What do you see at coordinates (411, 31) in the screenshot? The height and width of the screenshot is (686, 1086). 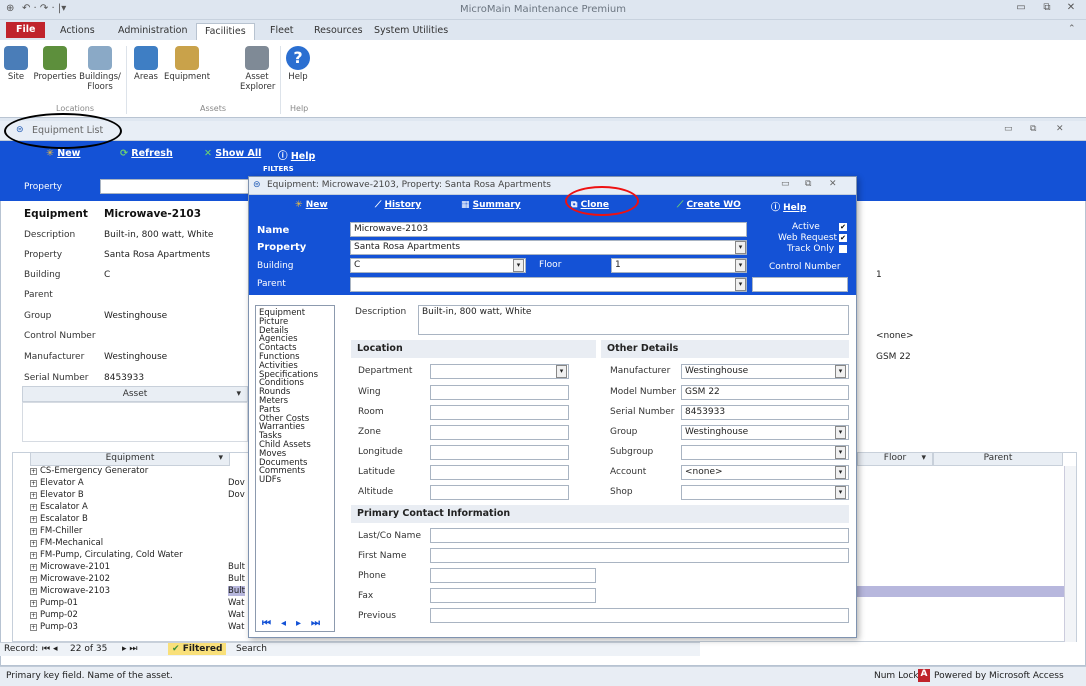 I see `tab-system-utilities: System Utilities` at bounding box center [411, 31].